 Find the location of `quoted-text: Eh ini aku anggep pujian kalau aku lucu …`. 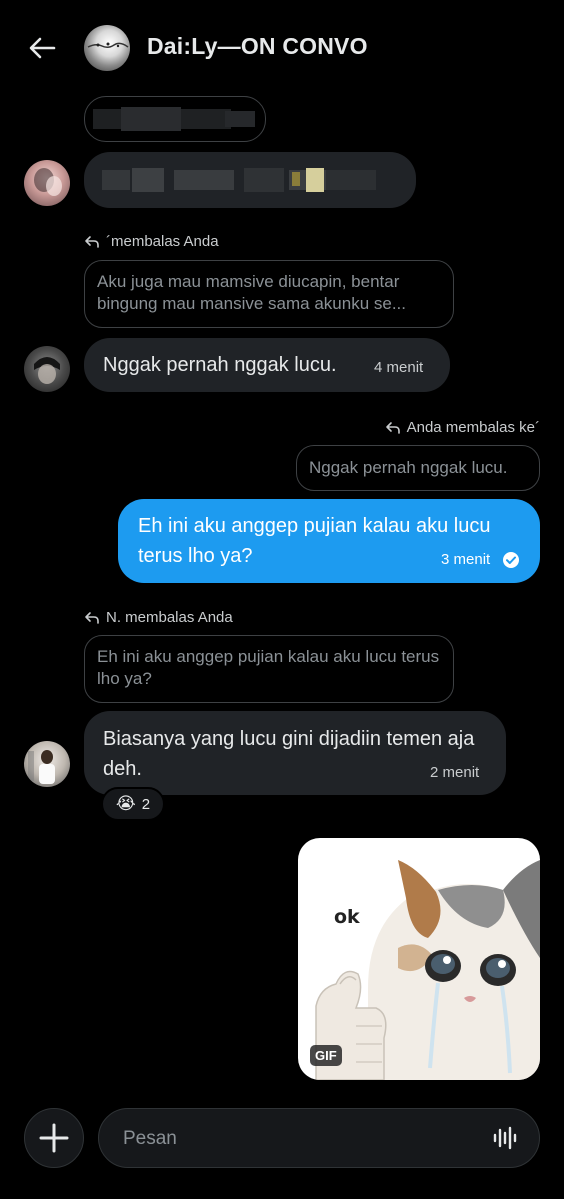

quoted-text: Eh ini aku anggep pujian kalau aku lucu … is located at coordinates (268, 667).